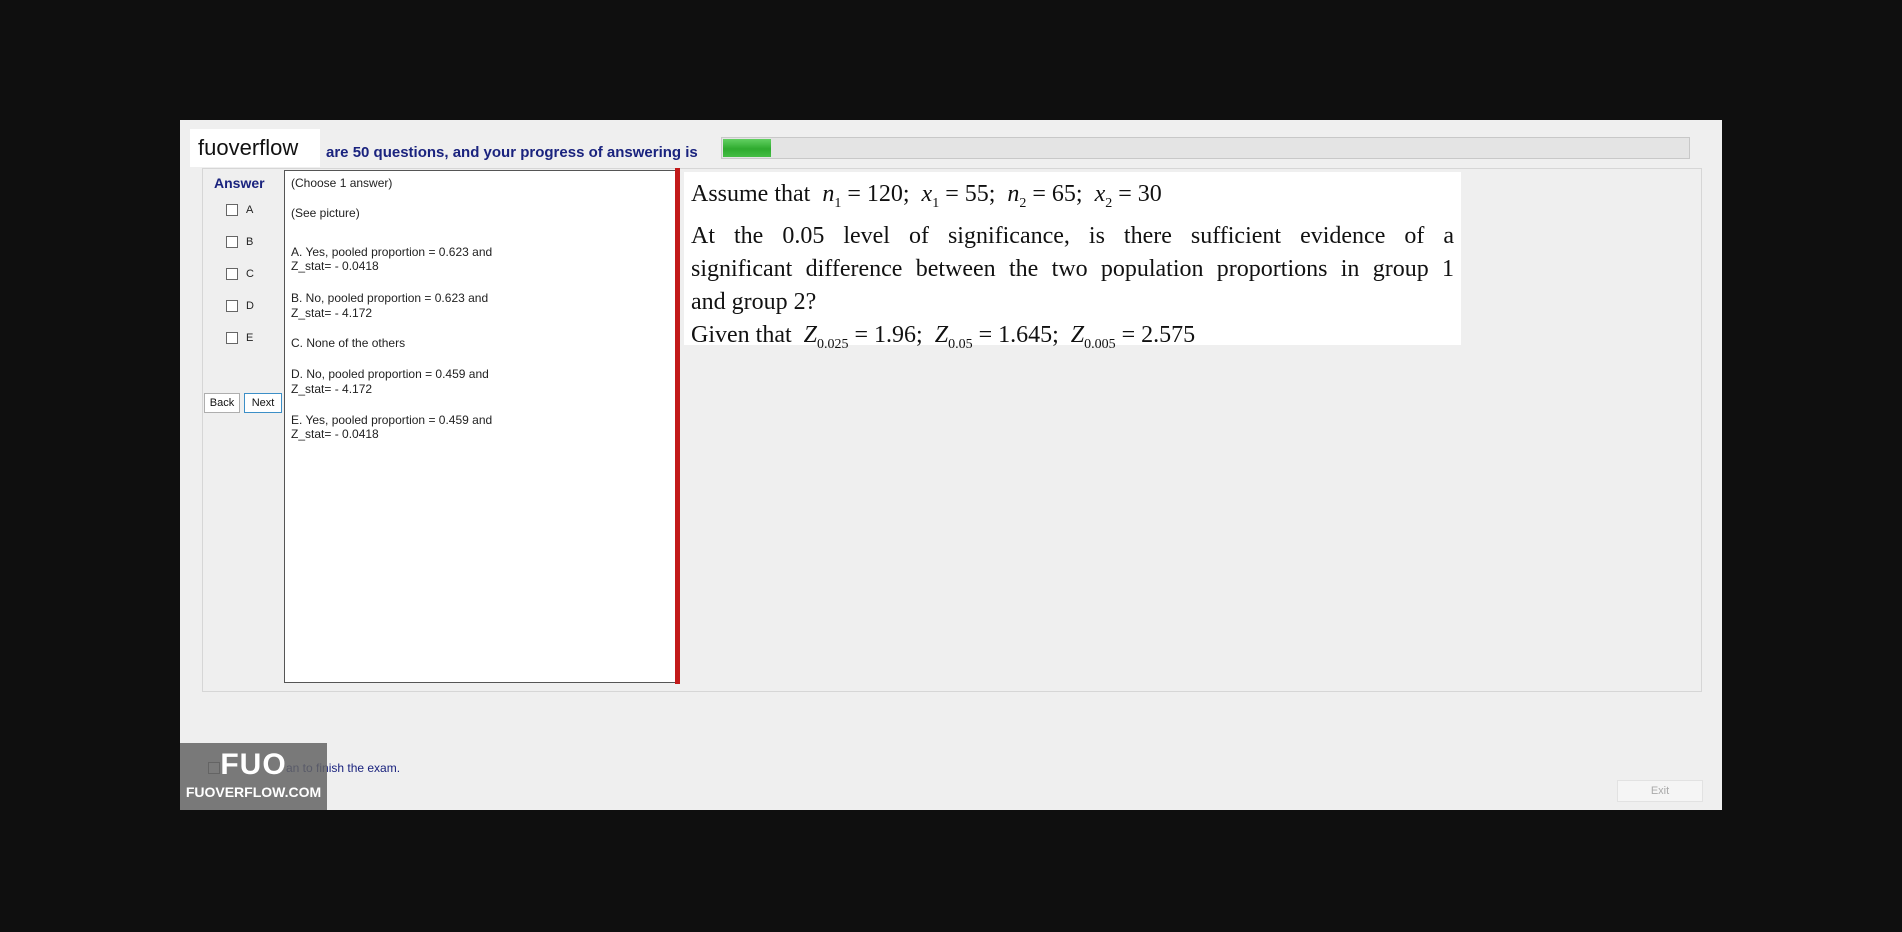 This screenshot has height=932, width=1902. What do you see at coordinates (960, 344) in the screenshot?
I see `z2-subscript: 0.05` at bounding box center [960, 344].